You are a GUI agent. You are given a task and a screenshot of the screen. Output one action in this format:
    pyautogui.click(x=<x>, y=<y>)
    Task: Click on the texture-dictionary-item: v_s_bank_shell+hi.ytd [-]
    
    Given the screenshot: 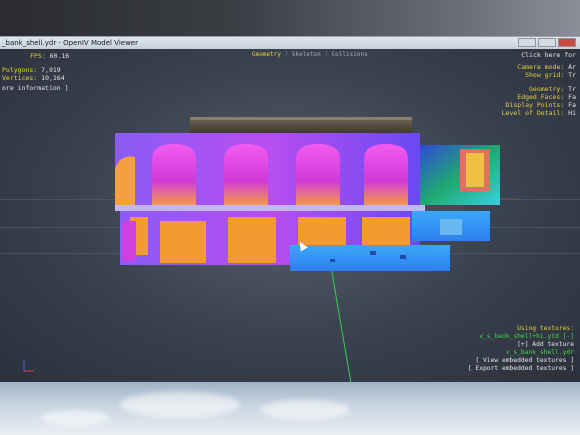 What is the action you would take?
    pyautogui.click(x=521, y=337)
    